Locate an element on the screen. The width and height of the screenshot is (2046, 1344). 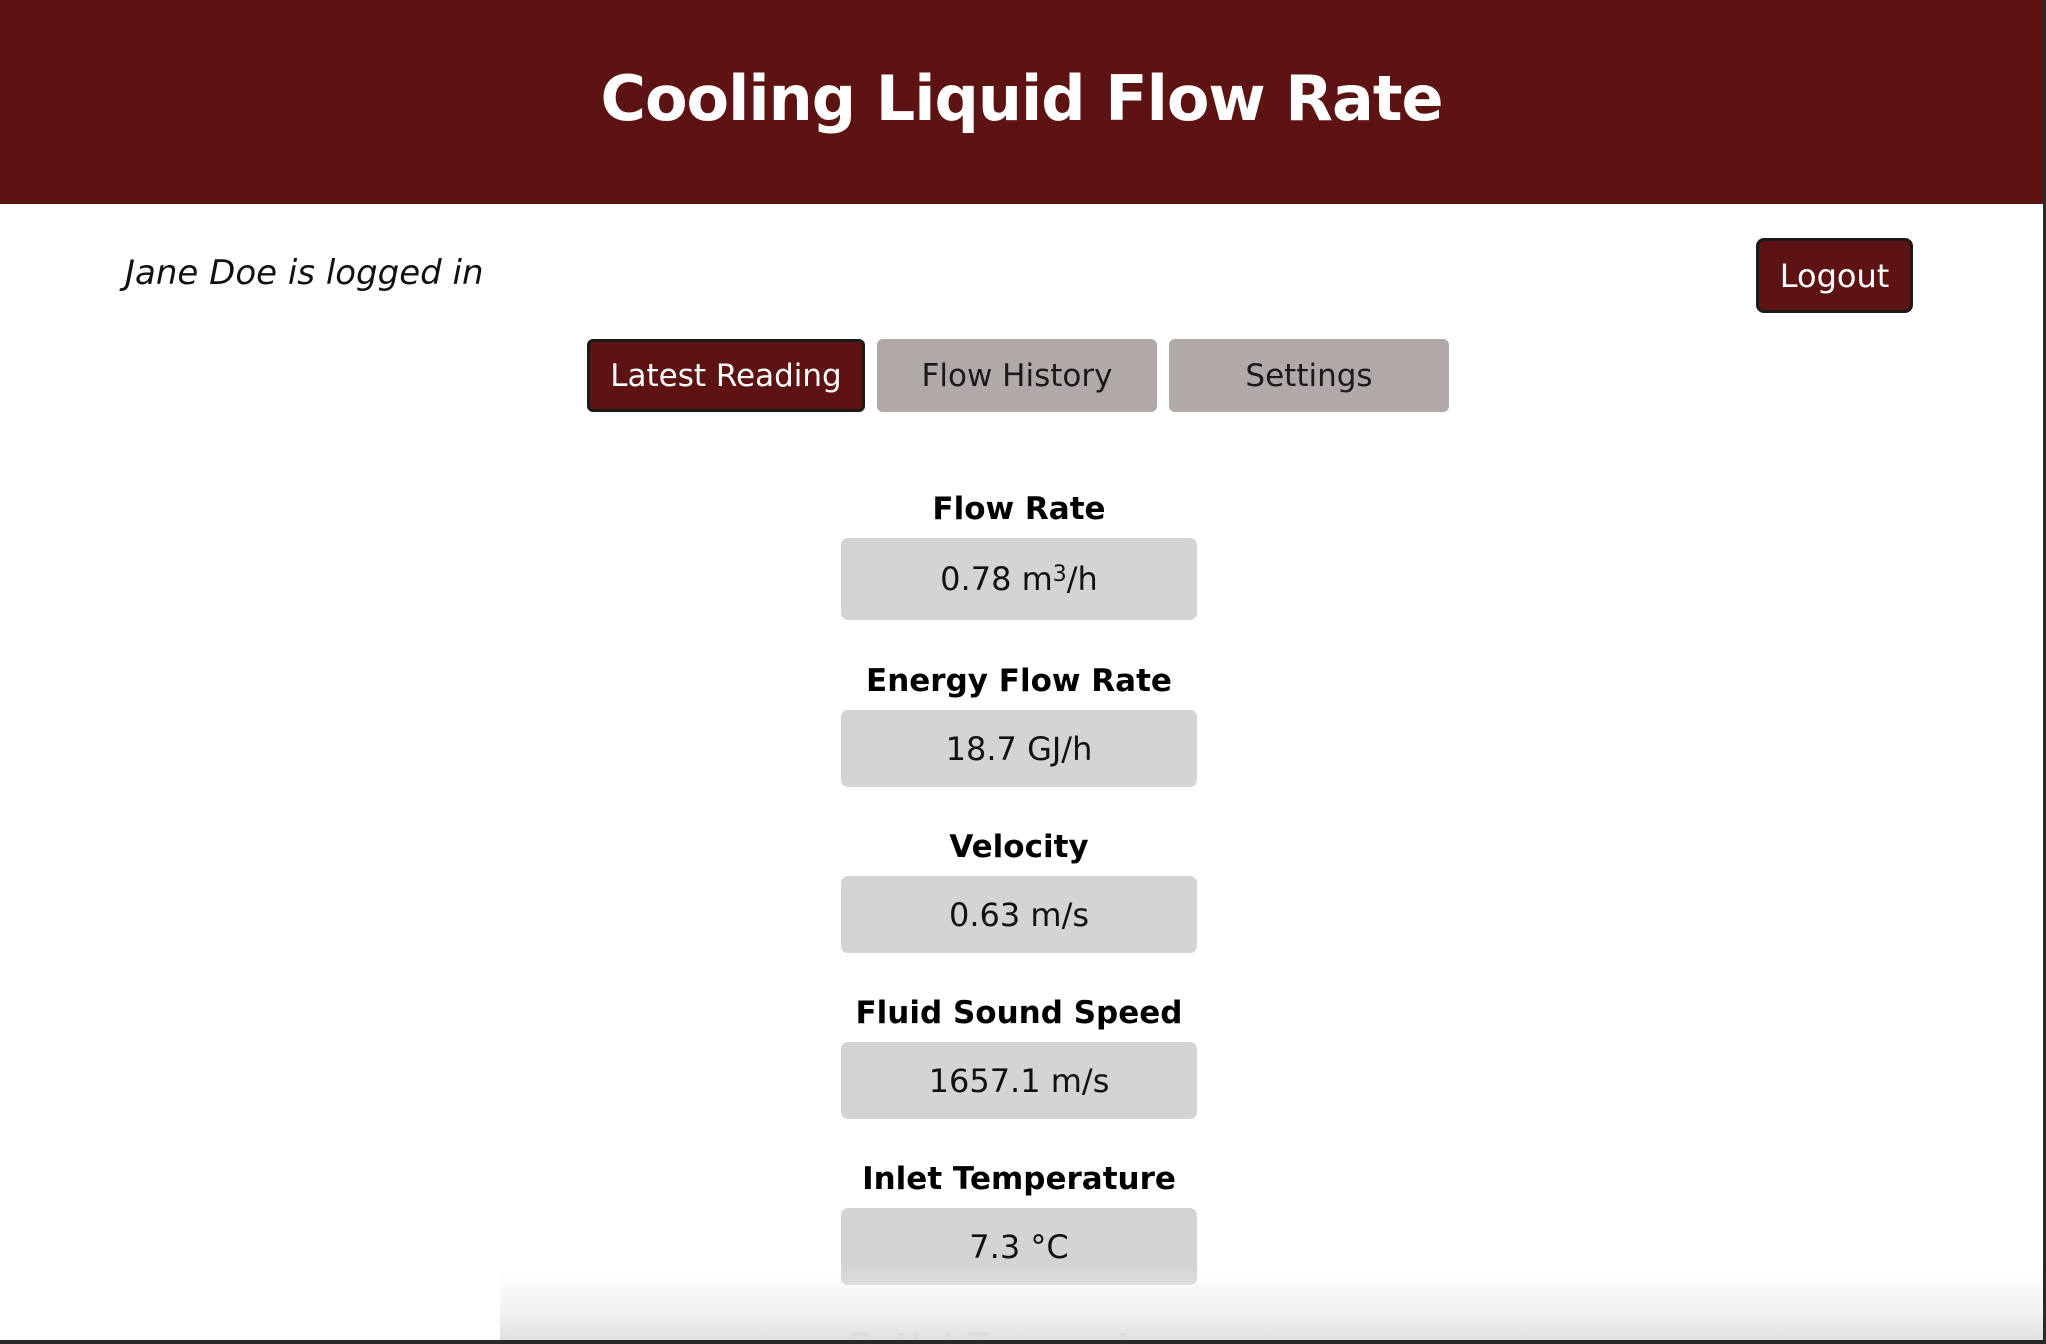
reading-fluid-sound-speed: Fluid Sound Speed 1657.1 m/s is located at coordinates (1019, 1051).